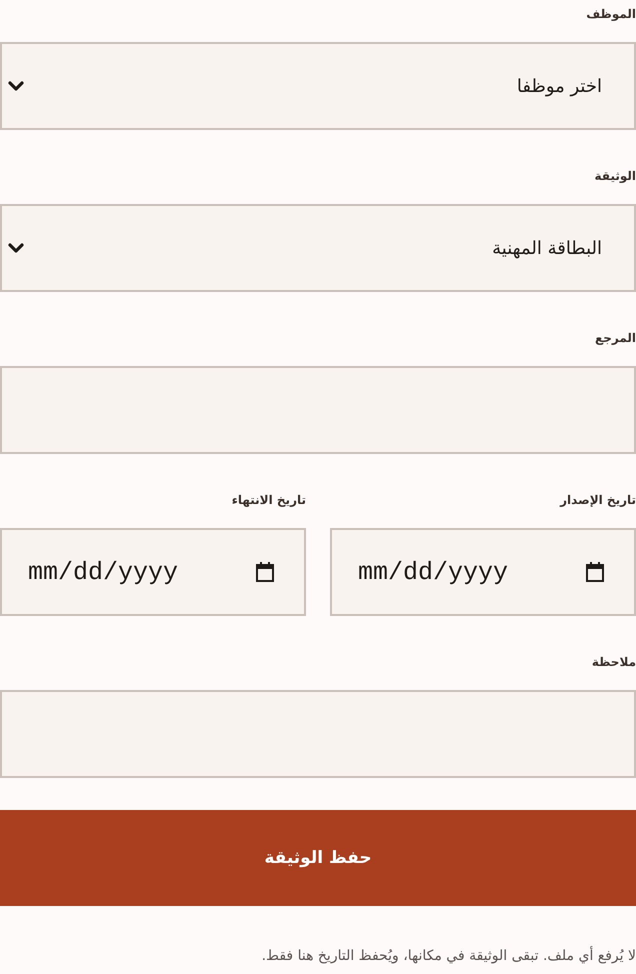  What do you see at coordinates (318, 858) in the screenshot?
I see `save-button: حفظ الوثيقة` at bounding box center [318, 858].